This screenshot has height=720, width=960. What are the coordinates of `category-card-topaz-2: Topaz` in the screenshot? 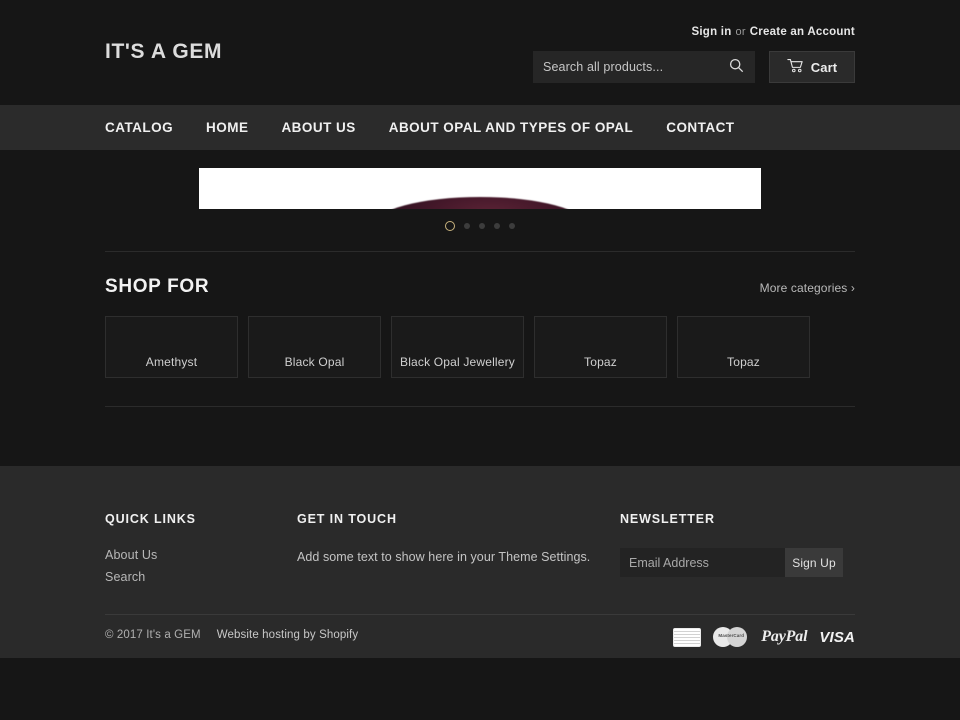 It's located at (743, 347).